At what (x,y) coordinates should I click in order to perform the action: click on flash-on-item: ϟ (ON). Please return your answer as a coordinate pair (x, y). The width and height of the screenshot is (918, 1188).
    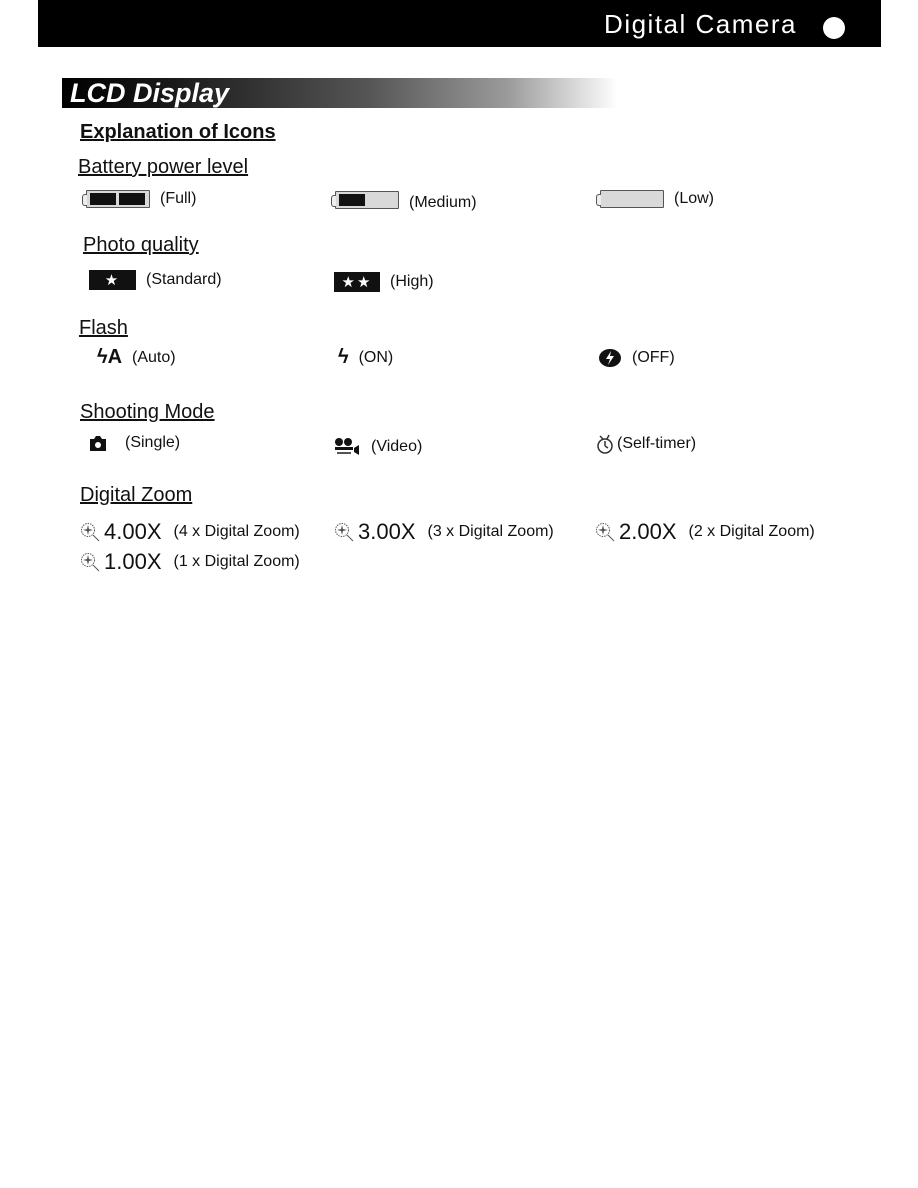
    Looking at the image, I should click on (365, 357).